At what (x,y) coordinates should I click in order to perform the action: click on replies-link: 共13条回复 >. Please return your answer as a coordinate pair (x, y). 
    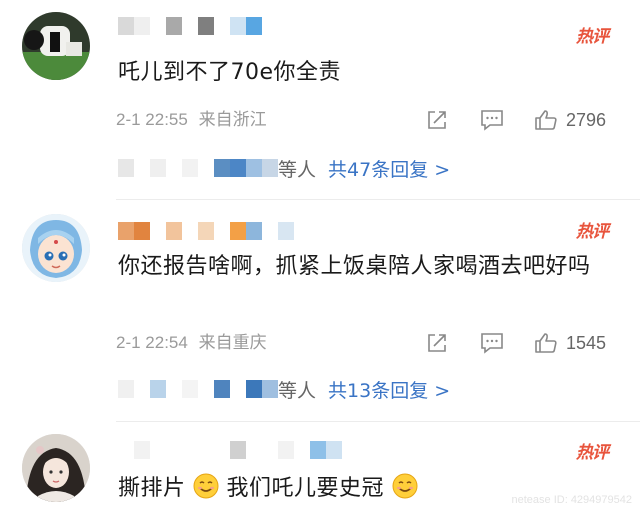
    Looking at the image, I should click on (389, 389).